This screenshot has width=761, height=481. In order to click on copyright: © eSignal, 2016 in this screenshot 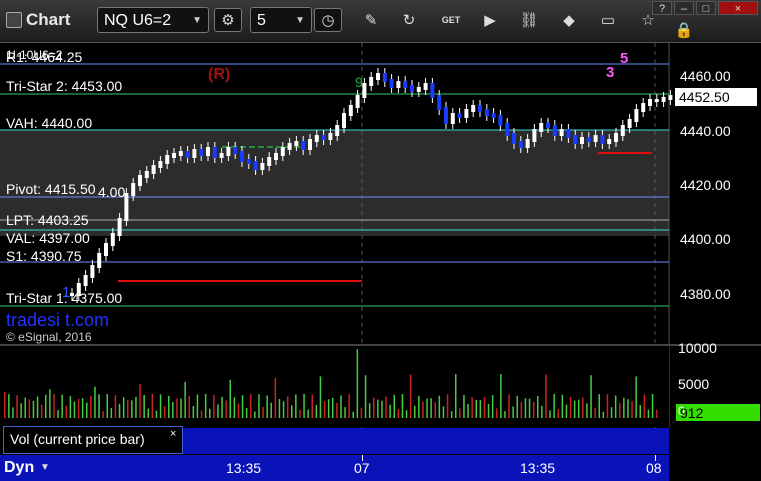, I will do `click(49, 337)`.